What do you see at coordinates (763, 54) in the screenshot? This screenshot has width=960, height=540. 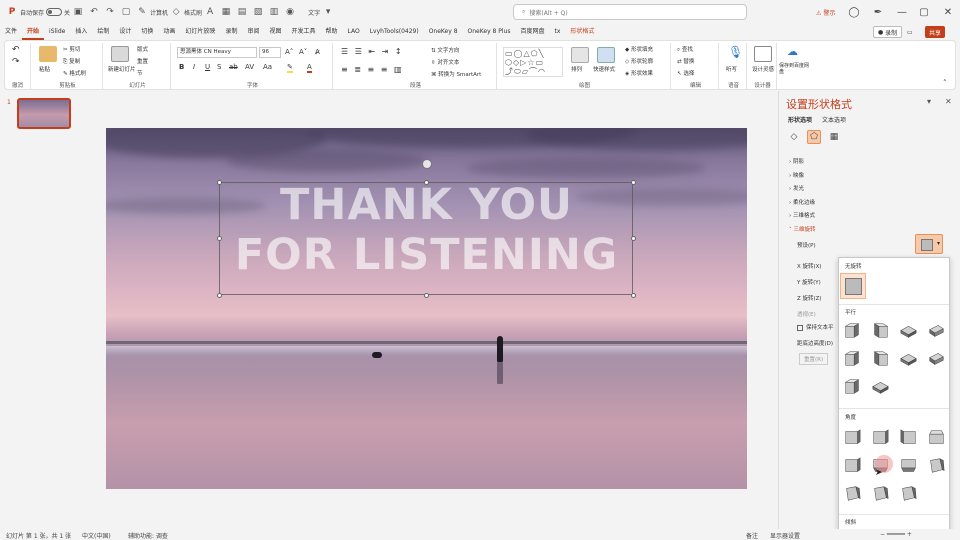 I see `designer-icon` at bounding box center [763, 54].